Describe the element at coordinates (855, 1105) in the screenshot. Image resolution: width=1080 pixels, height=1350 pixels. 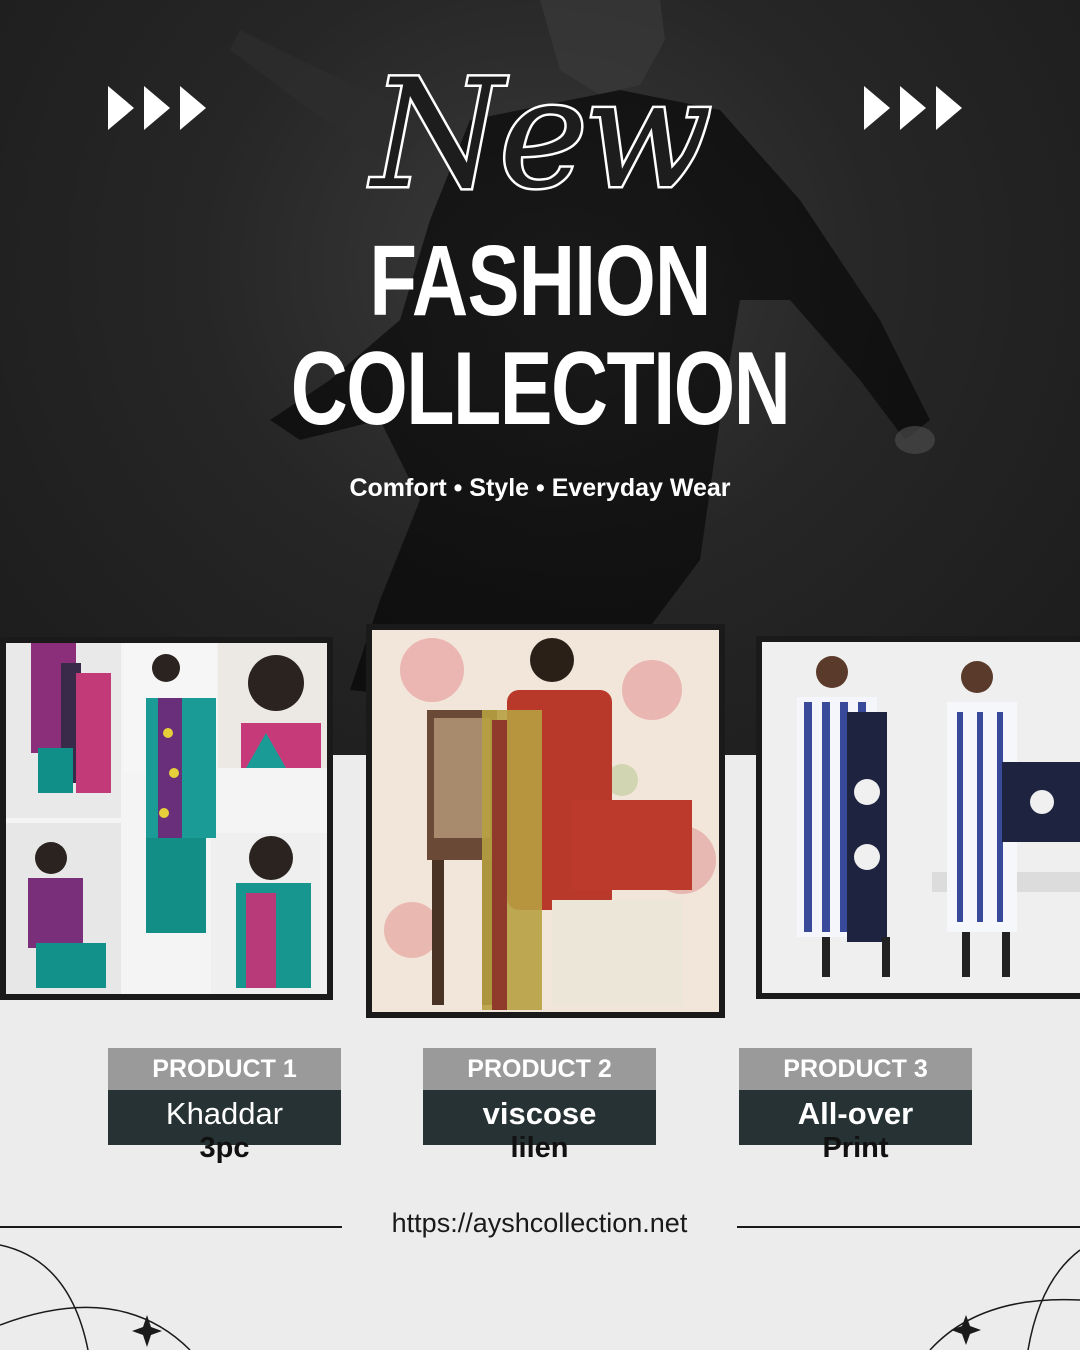
I see `product-3-card: PRODUCT 3 All-over Print` at that location.